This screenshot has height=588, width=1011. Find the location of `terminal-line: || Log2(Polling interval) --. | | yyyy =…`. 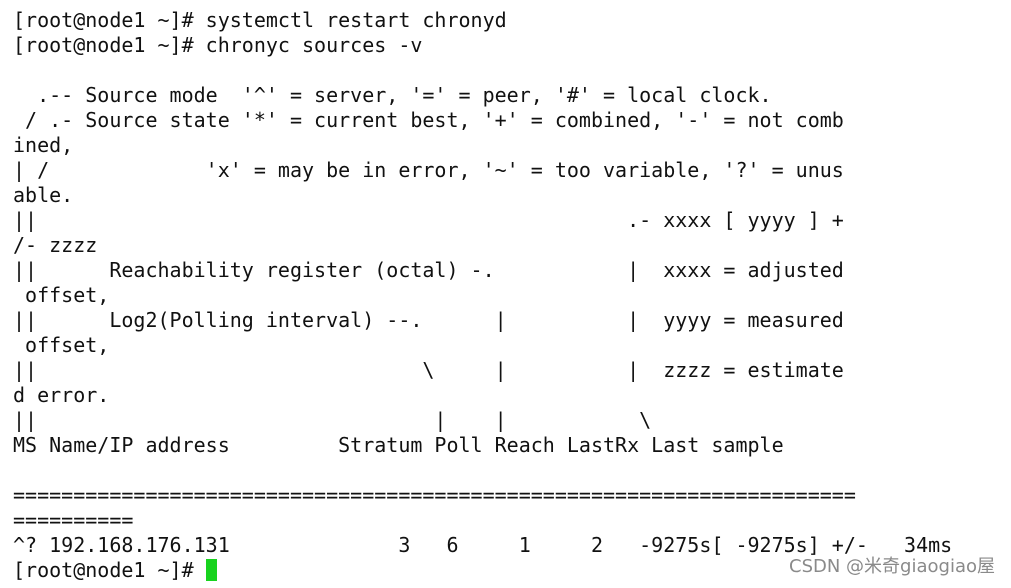

terminal-line: || Log2(Polling interval) --. | | yyyy =… is located at coordinates (428, 320).